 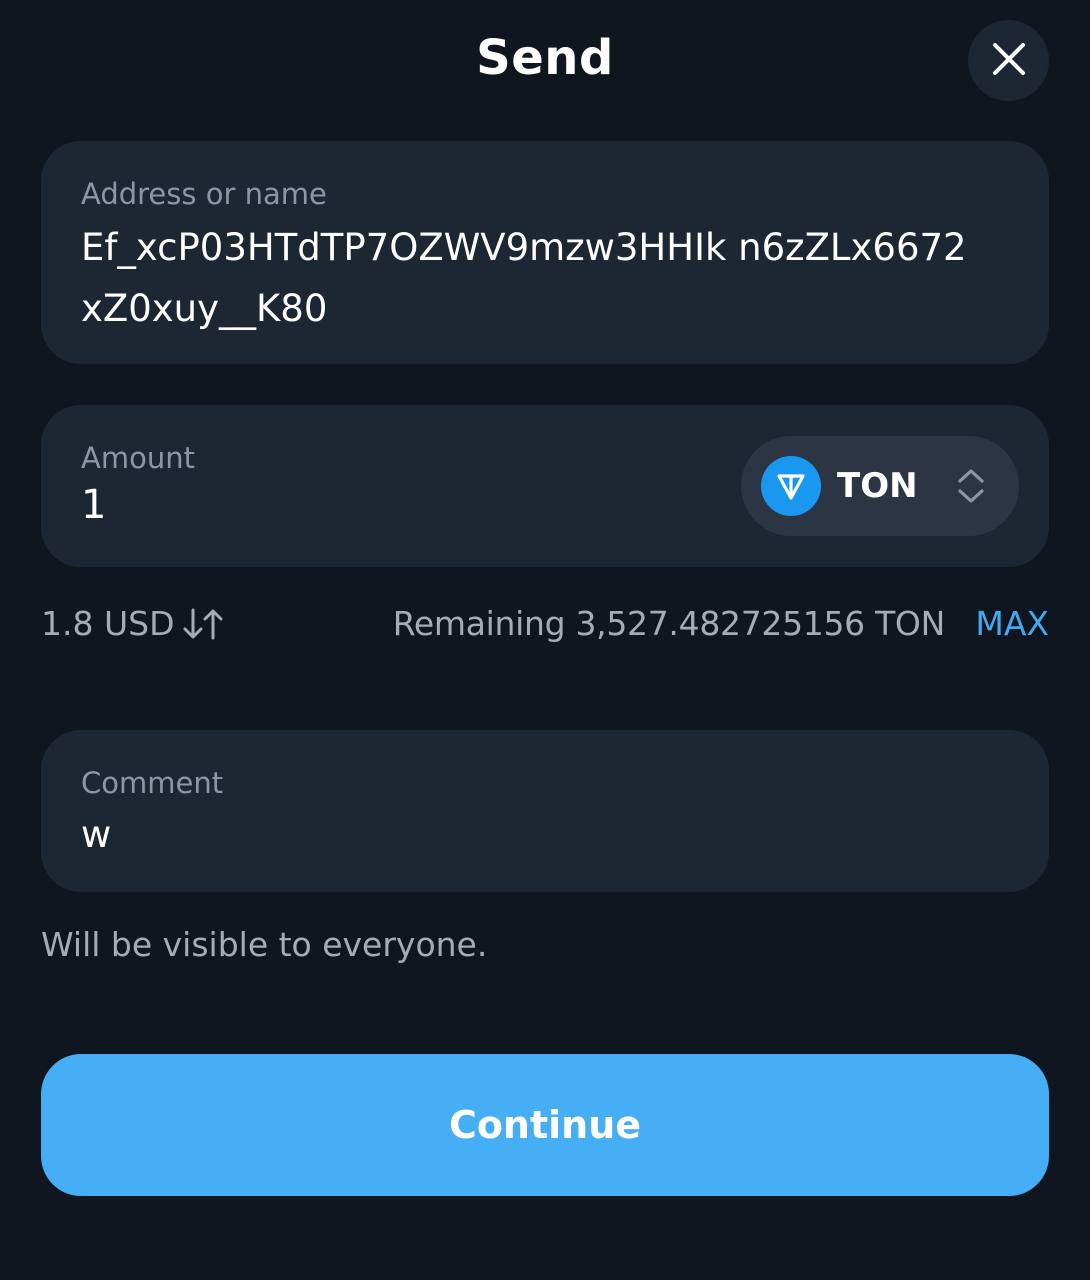 I want to click on remaining-balance: Remaining 3,527.482725156 TON, so click(x=669, y=623).